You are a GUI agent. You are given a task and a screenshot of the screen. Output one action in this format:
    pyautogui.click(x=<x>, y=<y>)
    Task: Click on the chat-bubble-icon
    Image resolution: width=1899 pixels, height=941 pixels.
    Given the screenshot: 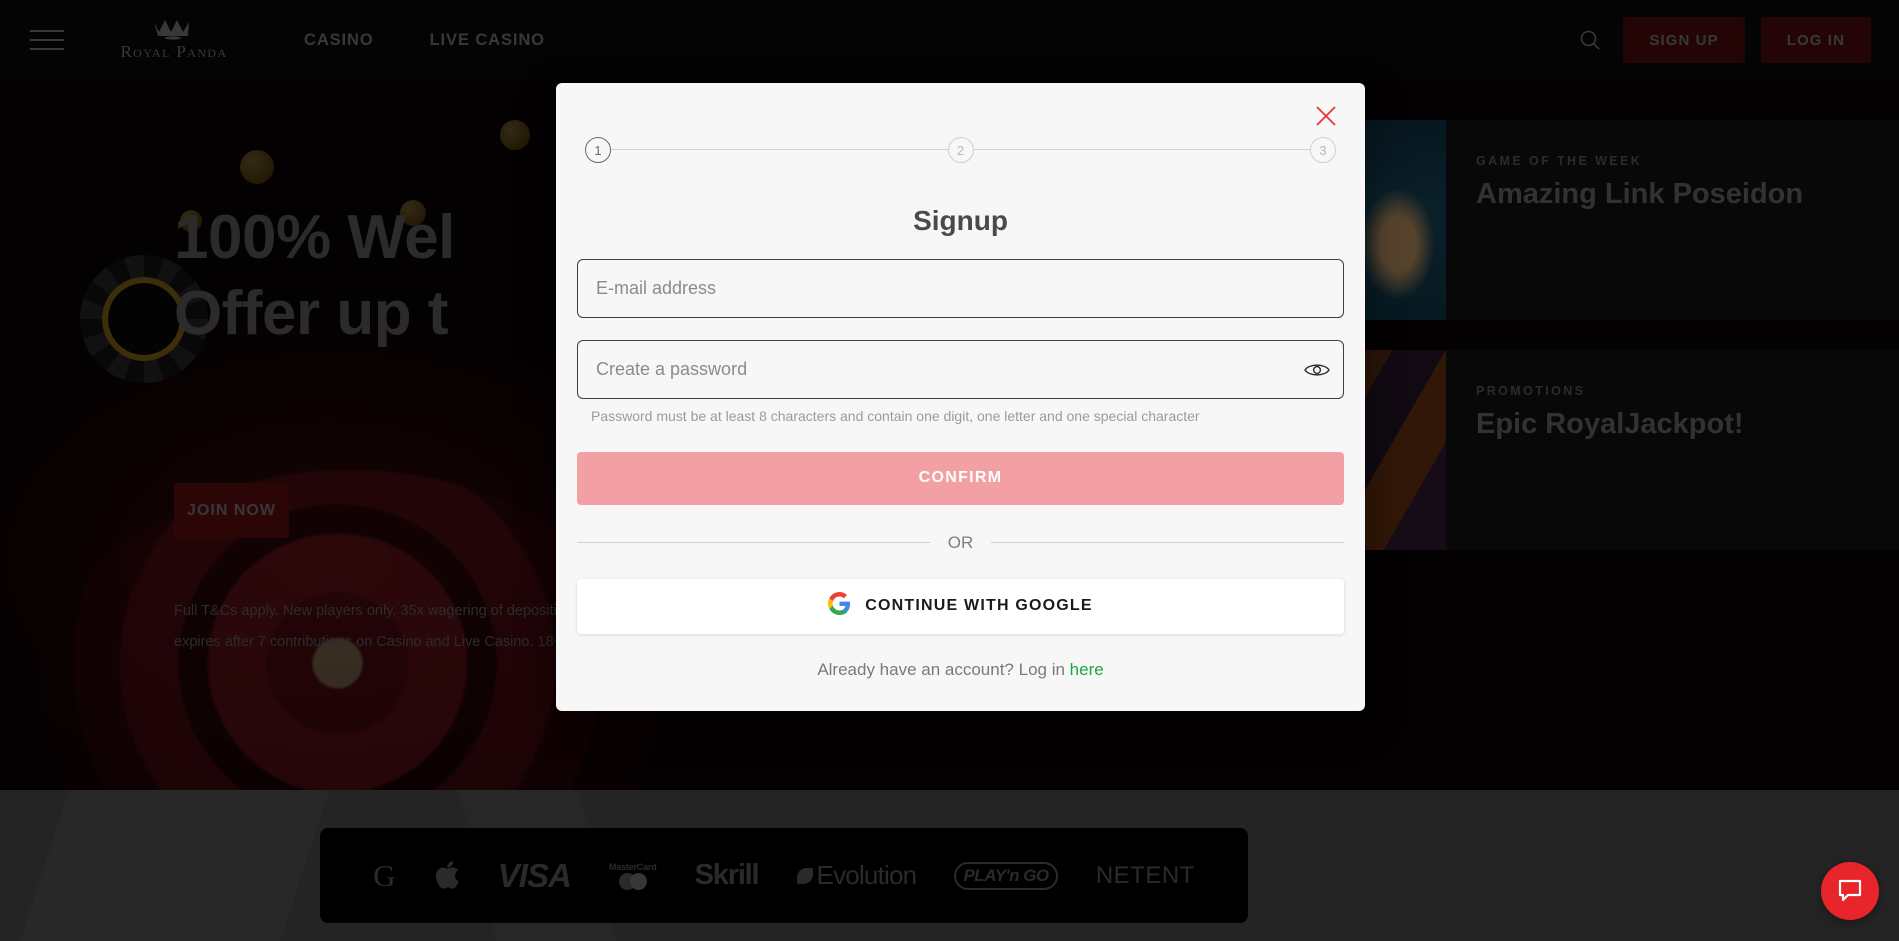 What is the action you would take?
    pyautogui.click(x=1850, y=891)
    